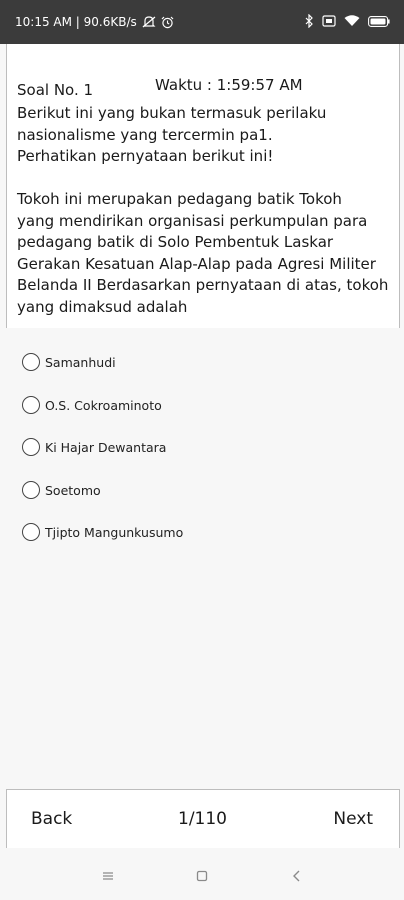 The width and height of the screenshot is (404, 900). Describe the element at coordinates (106, 447) in the screenshot. I see `option-label: Ki Hajar Dewantara` at that location.